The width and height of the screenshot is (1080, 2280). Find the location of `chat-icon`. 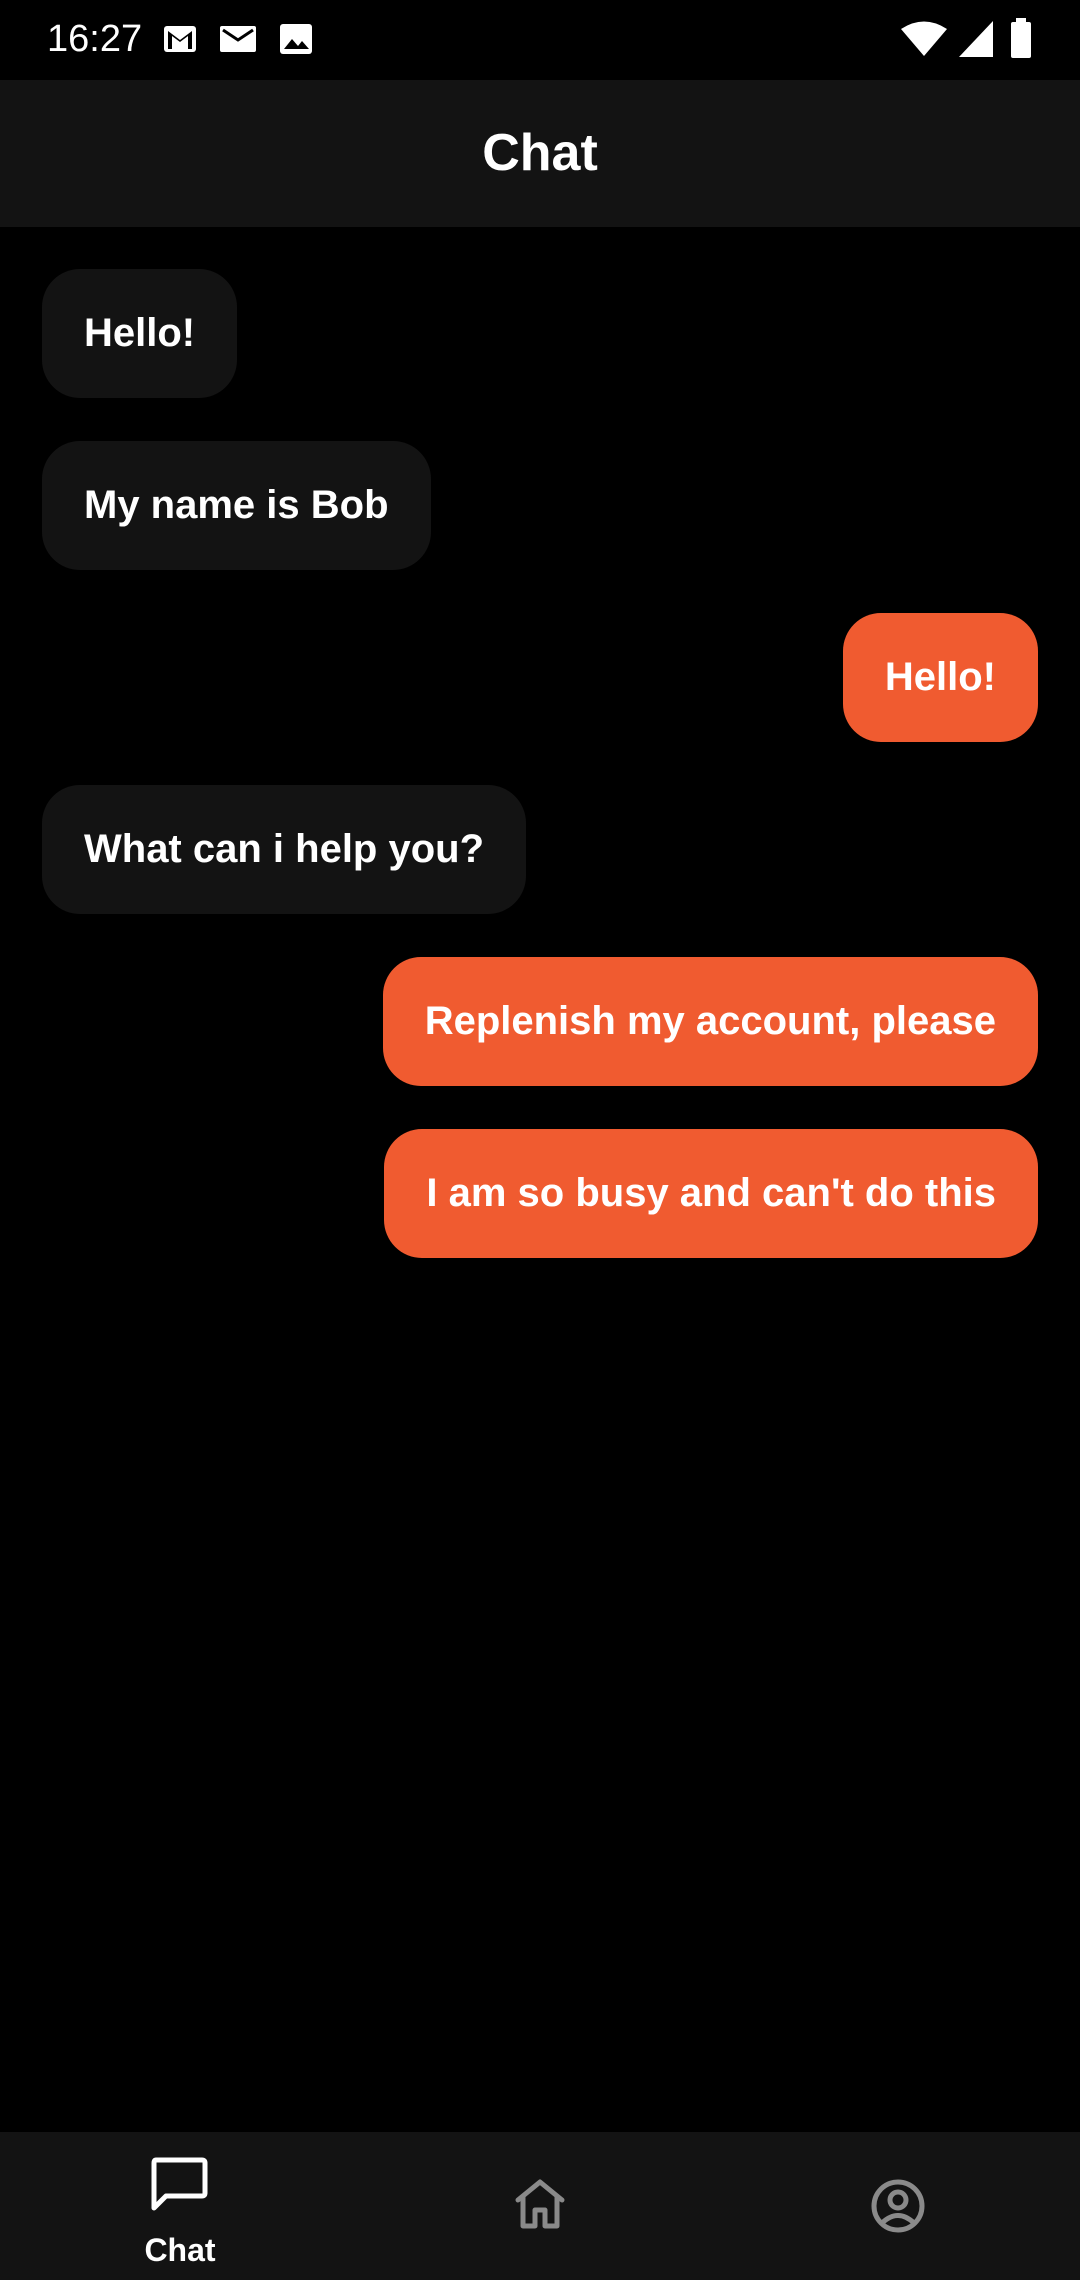

chat-icon is located at coordinates (179, 2184).